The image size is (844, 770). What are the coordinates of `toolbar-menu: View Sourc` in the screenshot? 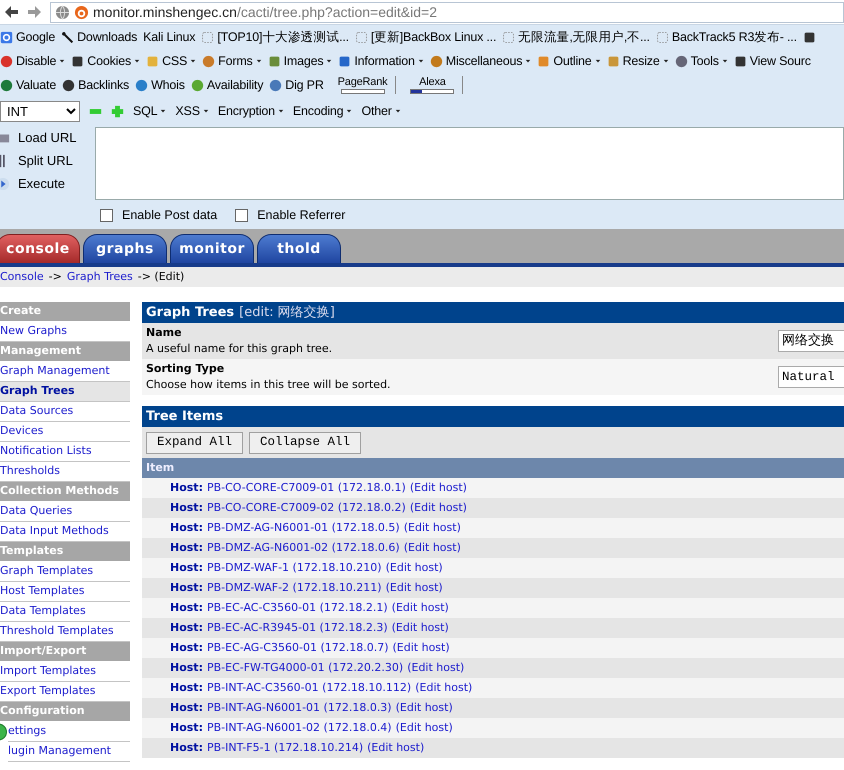 It's located at (772, 61).